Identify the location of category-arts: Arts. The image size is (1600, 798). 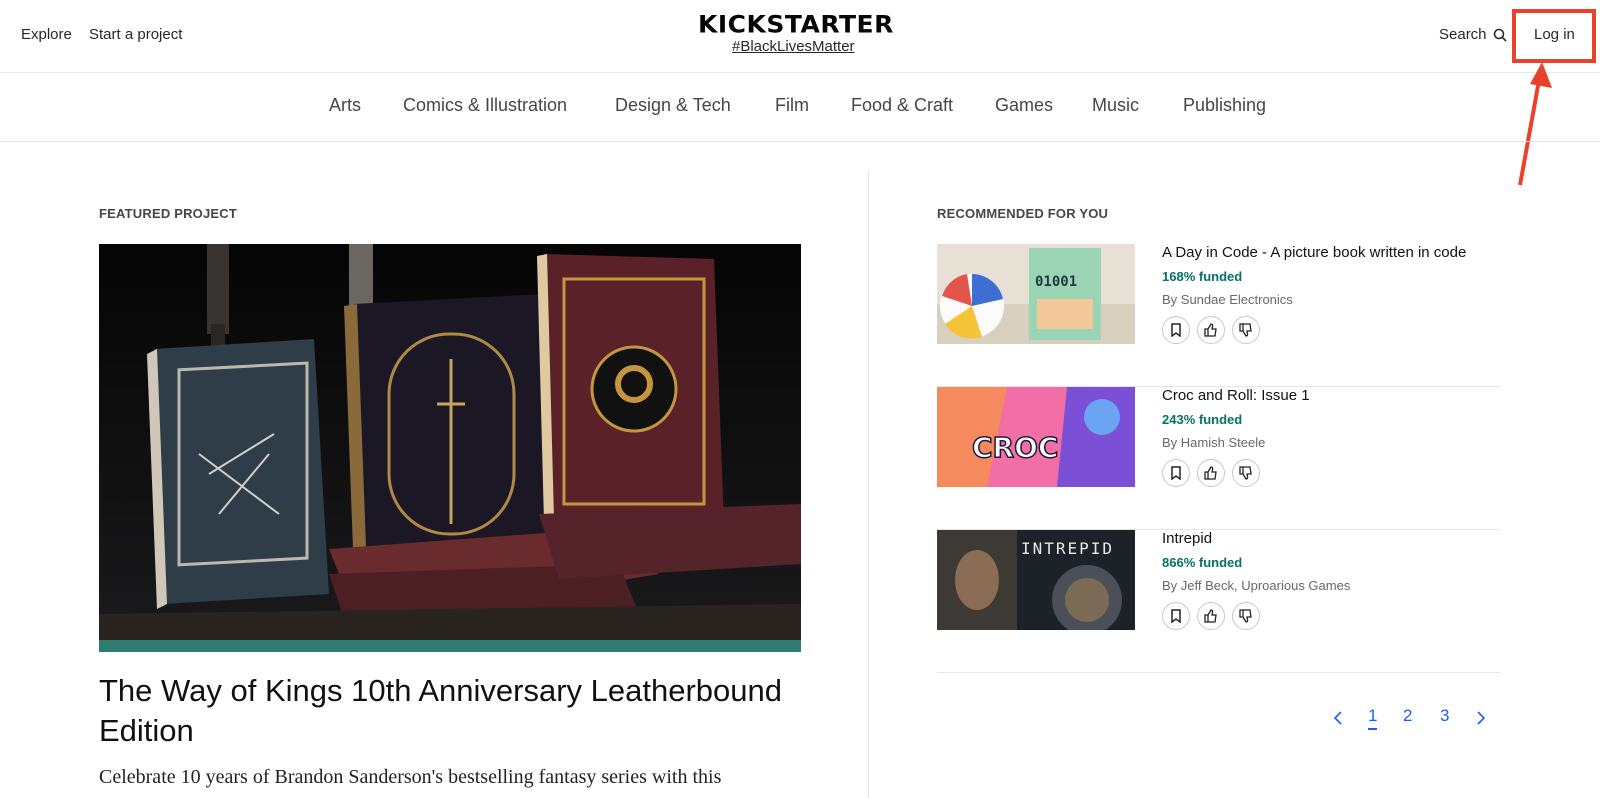
(345, 105).